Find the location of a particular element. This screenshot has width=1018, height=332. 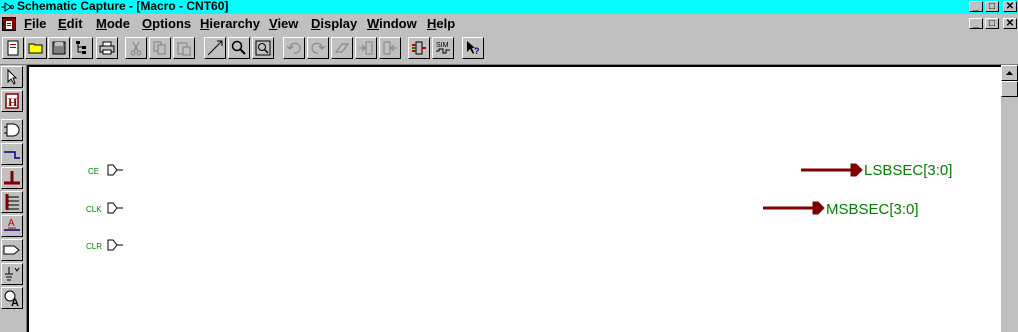

erase-button is located at coordinates (342, 48).